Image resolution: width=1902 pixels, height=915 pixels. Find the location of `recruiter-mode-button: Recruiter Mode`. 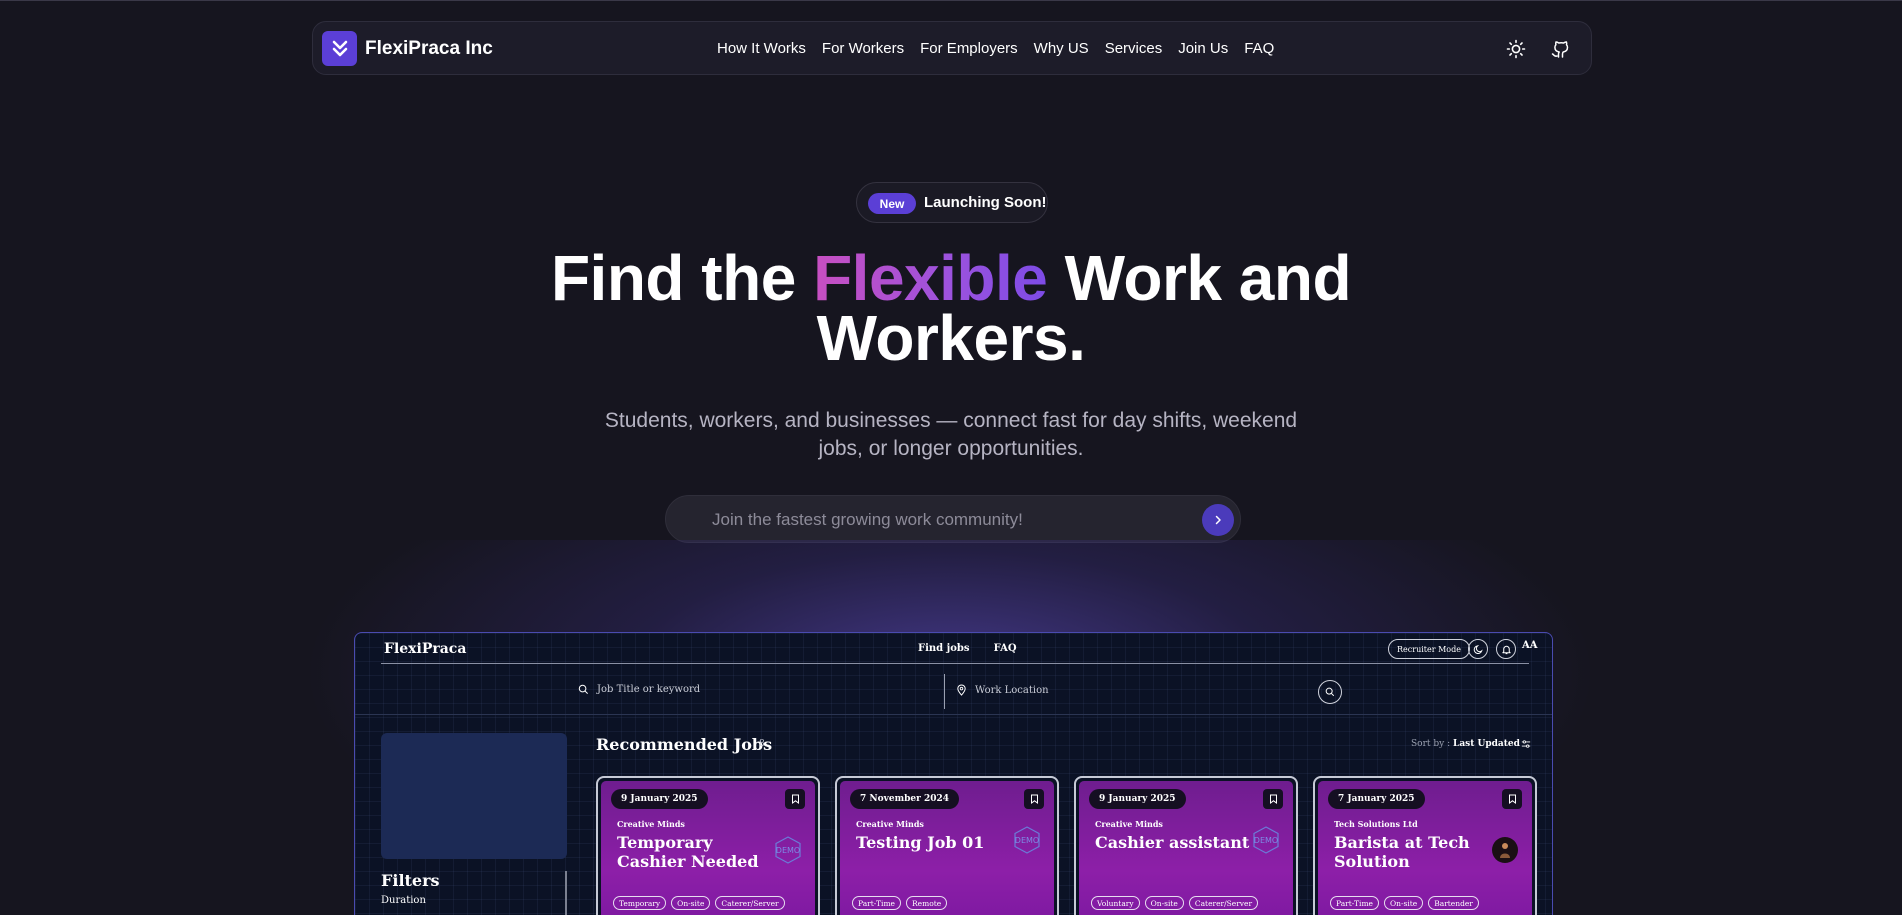

recruiter-mode-button: Recruiter Mode is located at coordinates (1429, 649).